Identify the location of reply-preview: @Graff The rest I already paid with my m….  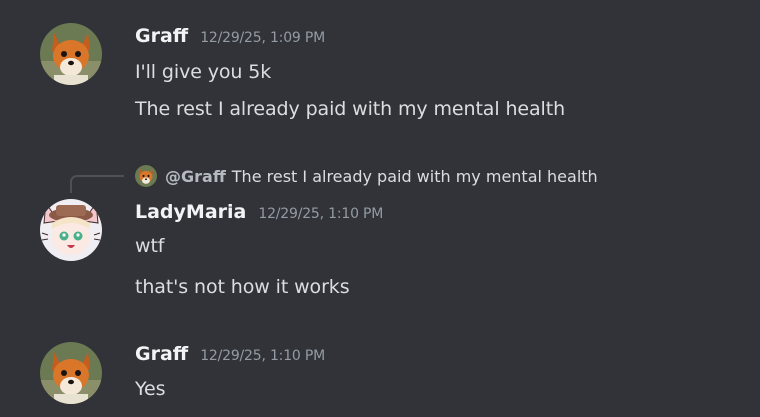
(366, 176).